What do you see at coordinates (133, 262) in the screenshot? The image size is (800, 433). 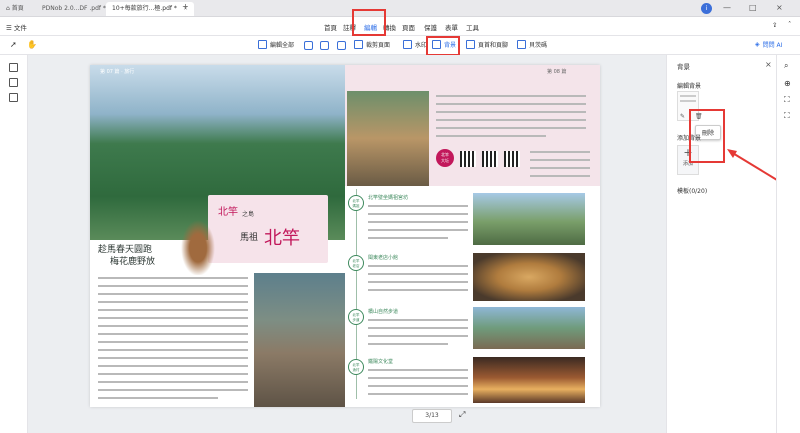 I see `headline-line-2: 梅花鹿野放` at bounding box center [133, 262].